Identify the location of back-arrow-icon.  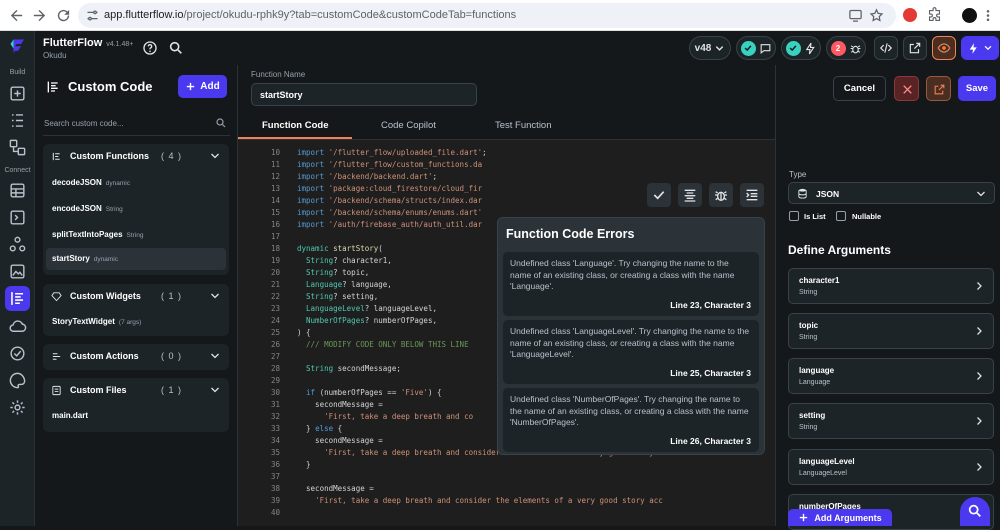
(16, 15).